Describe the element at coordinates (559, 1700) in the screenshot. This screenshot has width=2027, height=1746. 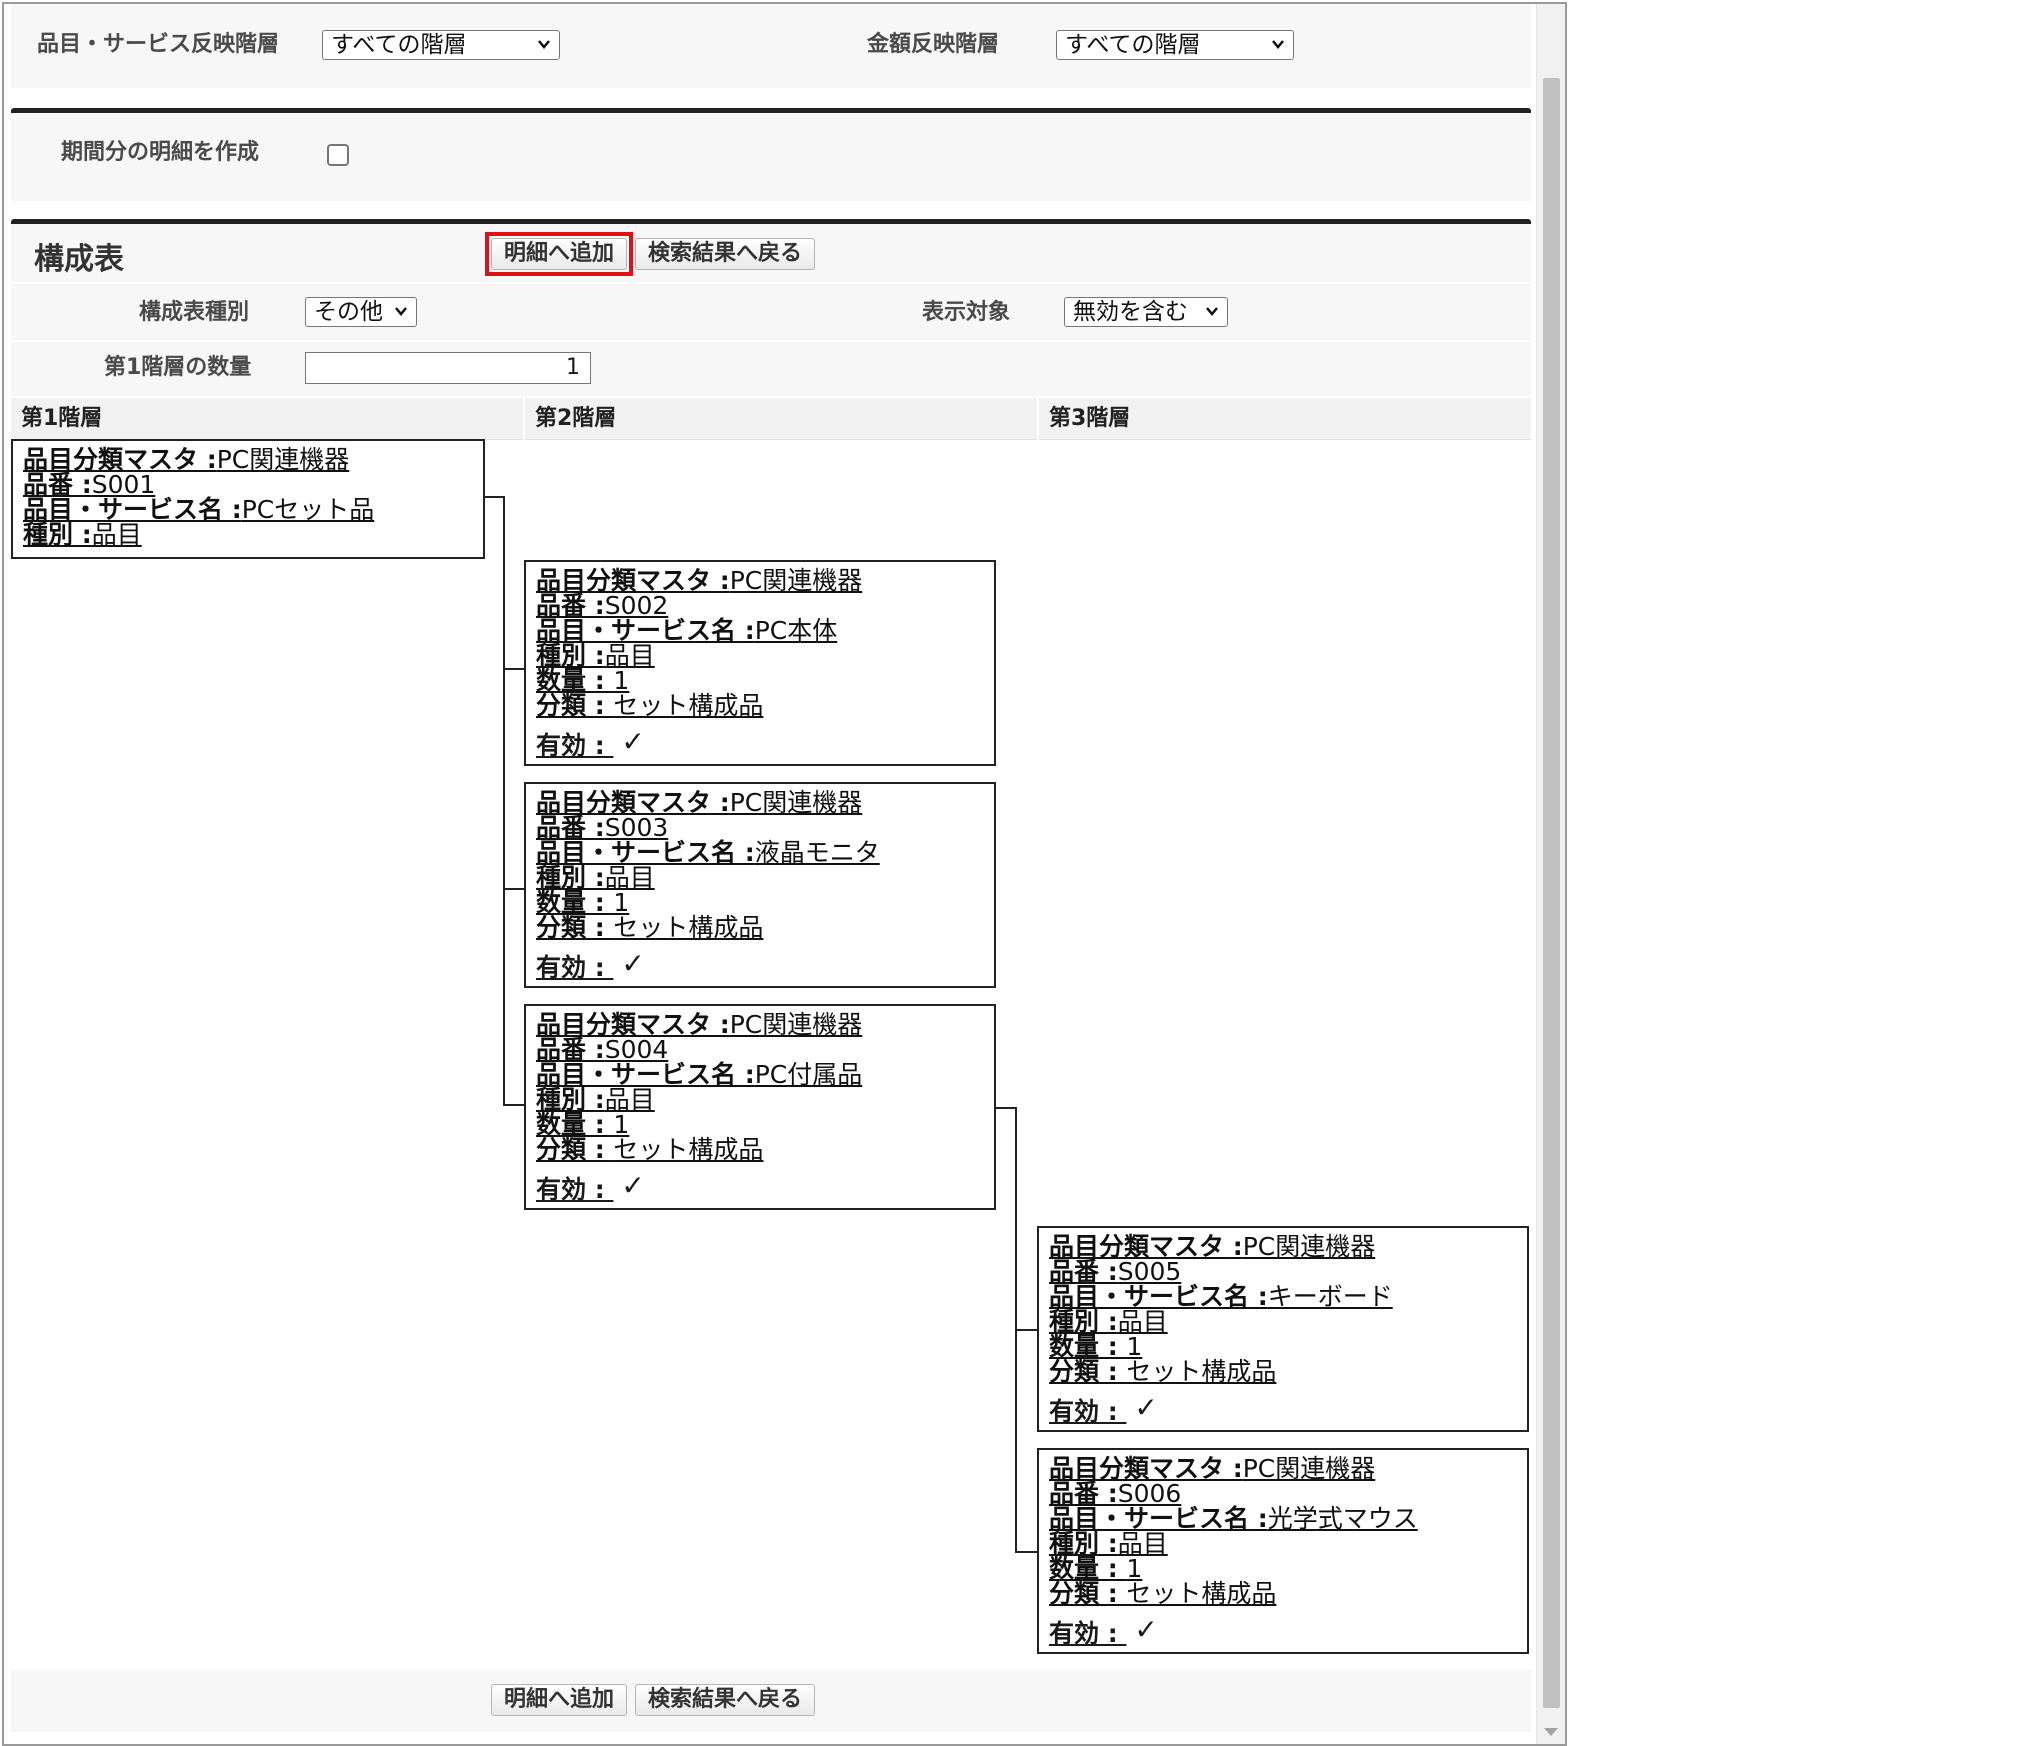
I see `footer-add-to-details-button: 明細へ追加` at that location.